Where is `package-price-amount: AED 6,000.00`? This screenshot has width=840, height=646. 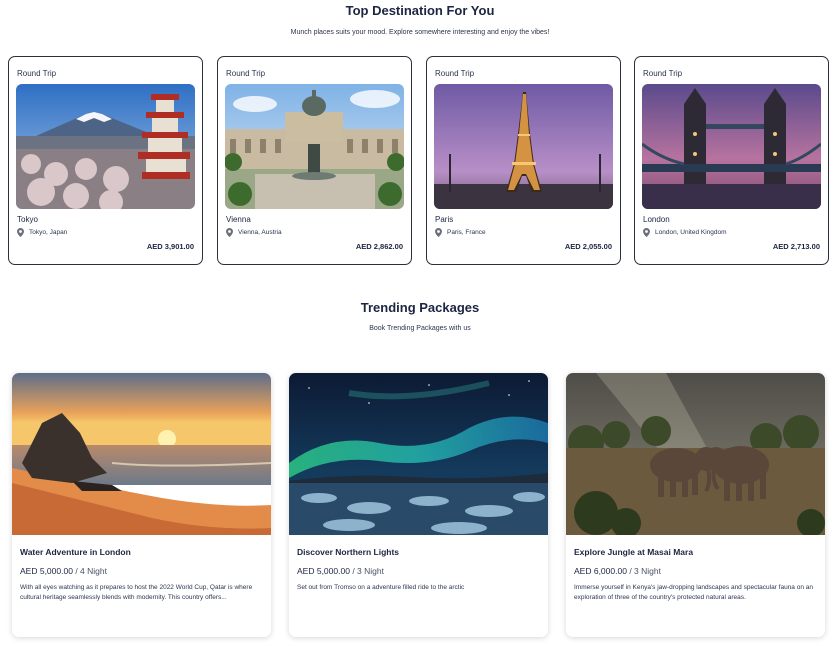 package-price-amount: AED 6,000.00 is located at coordinates (600, 571).